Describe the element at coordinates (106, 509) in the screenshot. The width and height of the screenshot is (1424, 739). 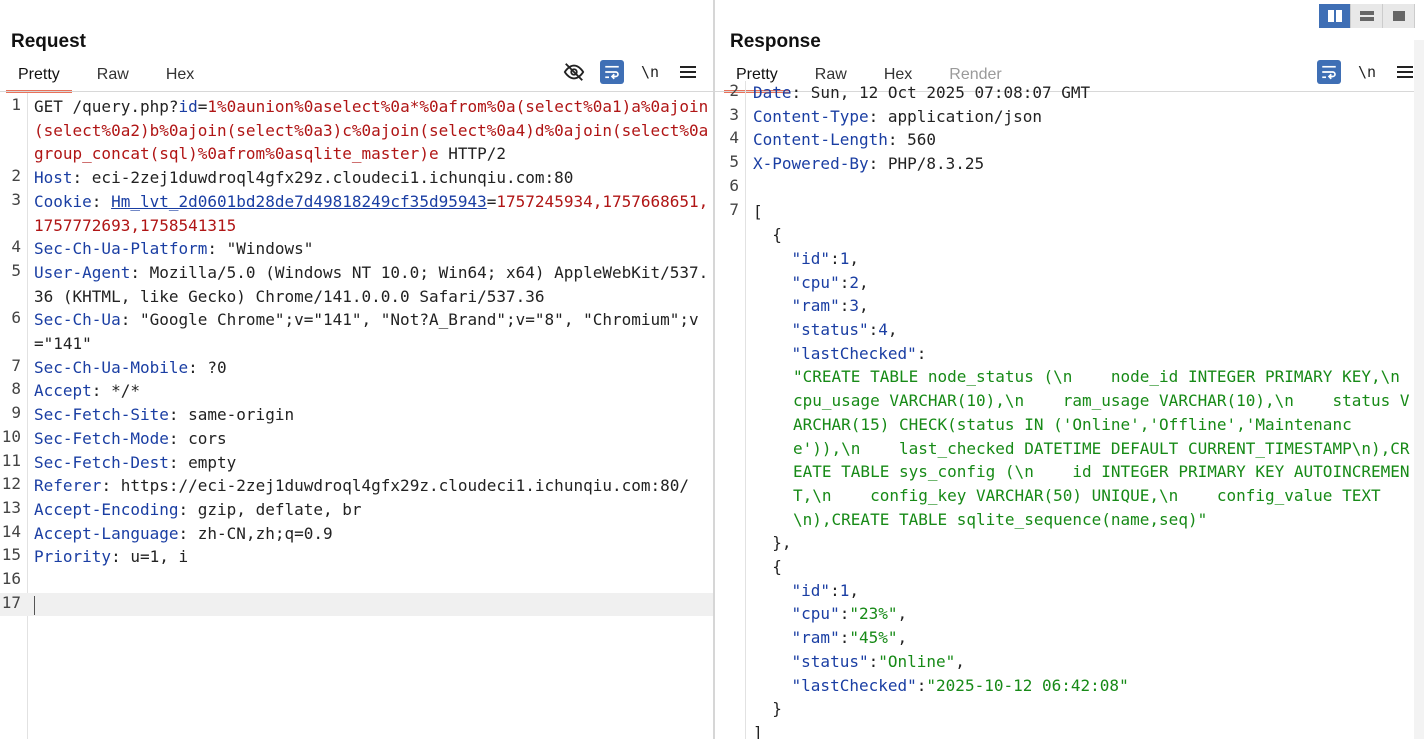
I see `code-token: Accept-Encoding` at that location.